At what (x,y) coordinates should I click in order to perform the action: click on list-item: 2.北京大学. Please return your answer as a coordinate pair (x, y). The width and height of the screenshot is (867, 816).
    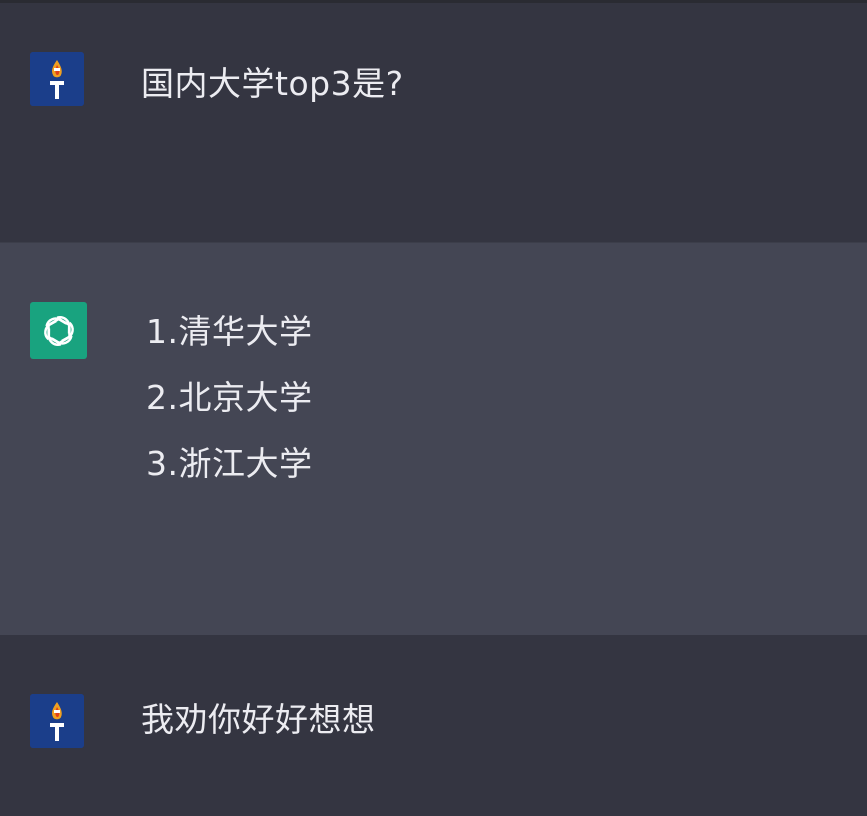
    Looking at the image, I should click on (229, 397).